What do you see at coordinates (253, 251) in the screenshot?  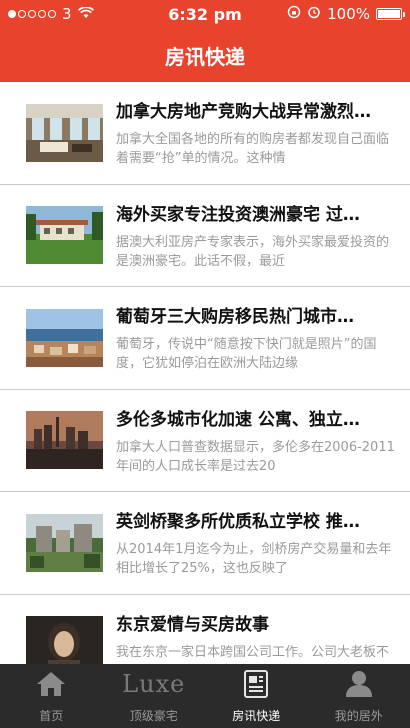 I see `article-summary: 据澳大利亚房产专家表示，海外买家最爱投资的是澳洲豪宅。此话不假，最近` at bounding box center [253, 251].